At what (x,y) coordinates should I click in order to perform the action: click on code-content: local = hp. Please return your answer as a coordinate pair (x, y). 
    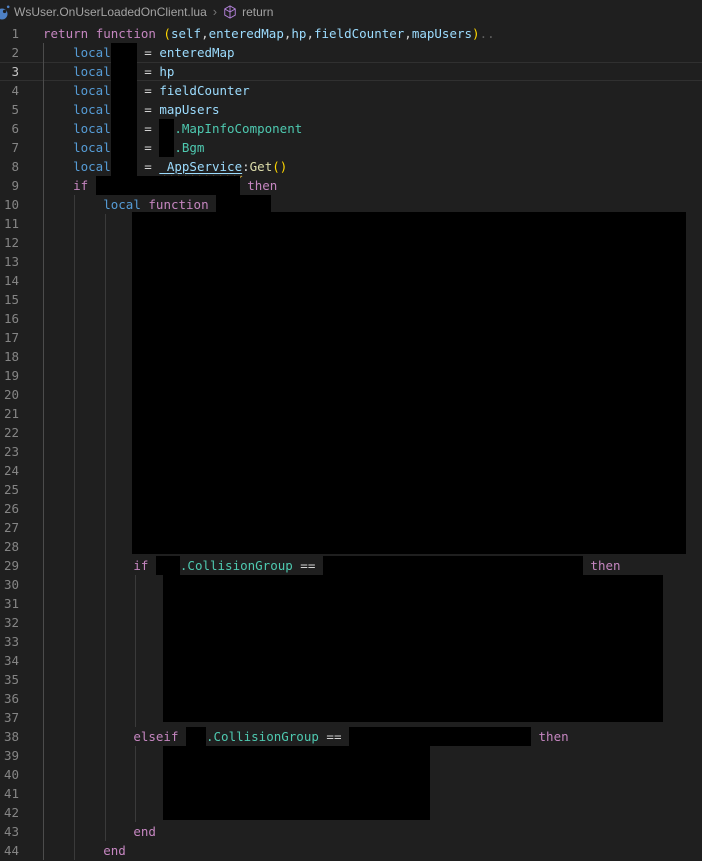
    Looking at the image, I should click on (372, 71).